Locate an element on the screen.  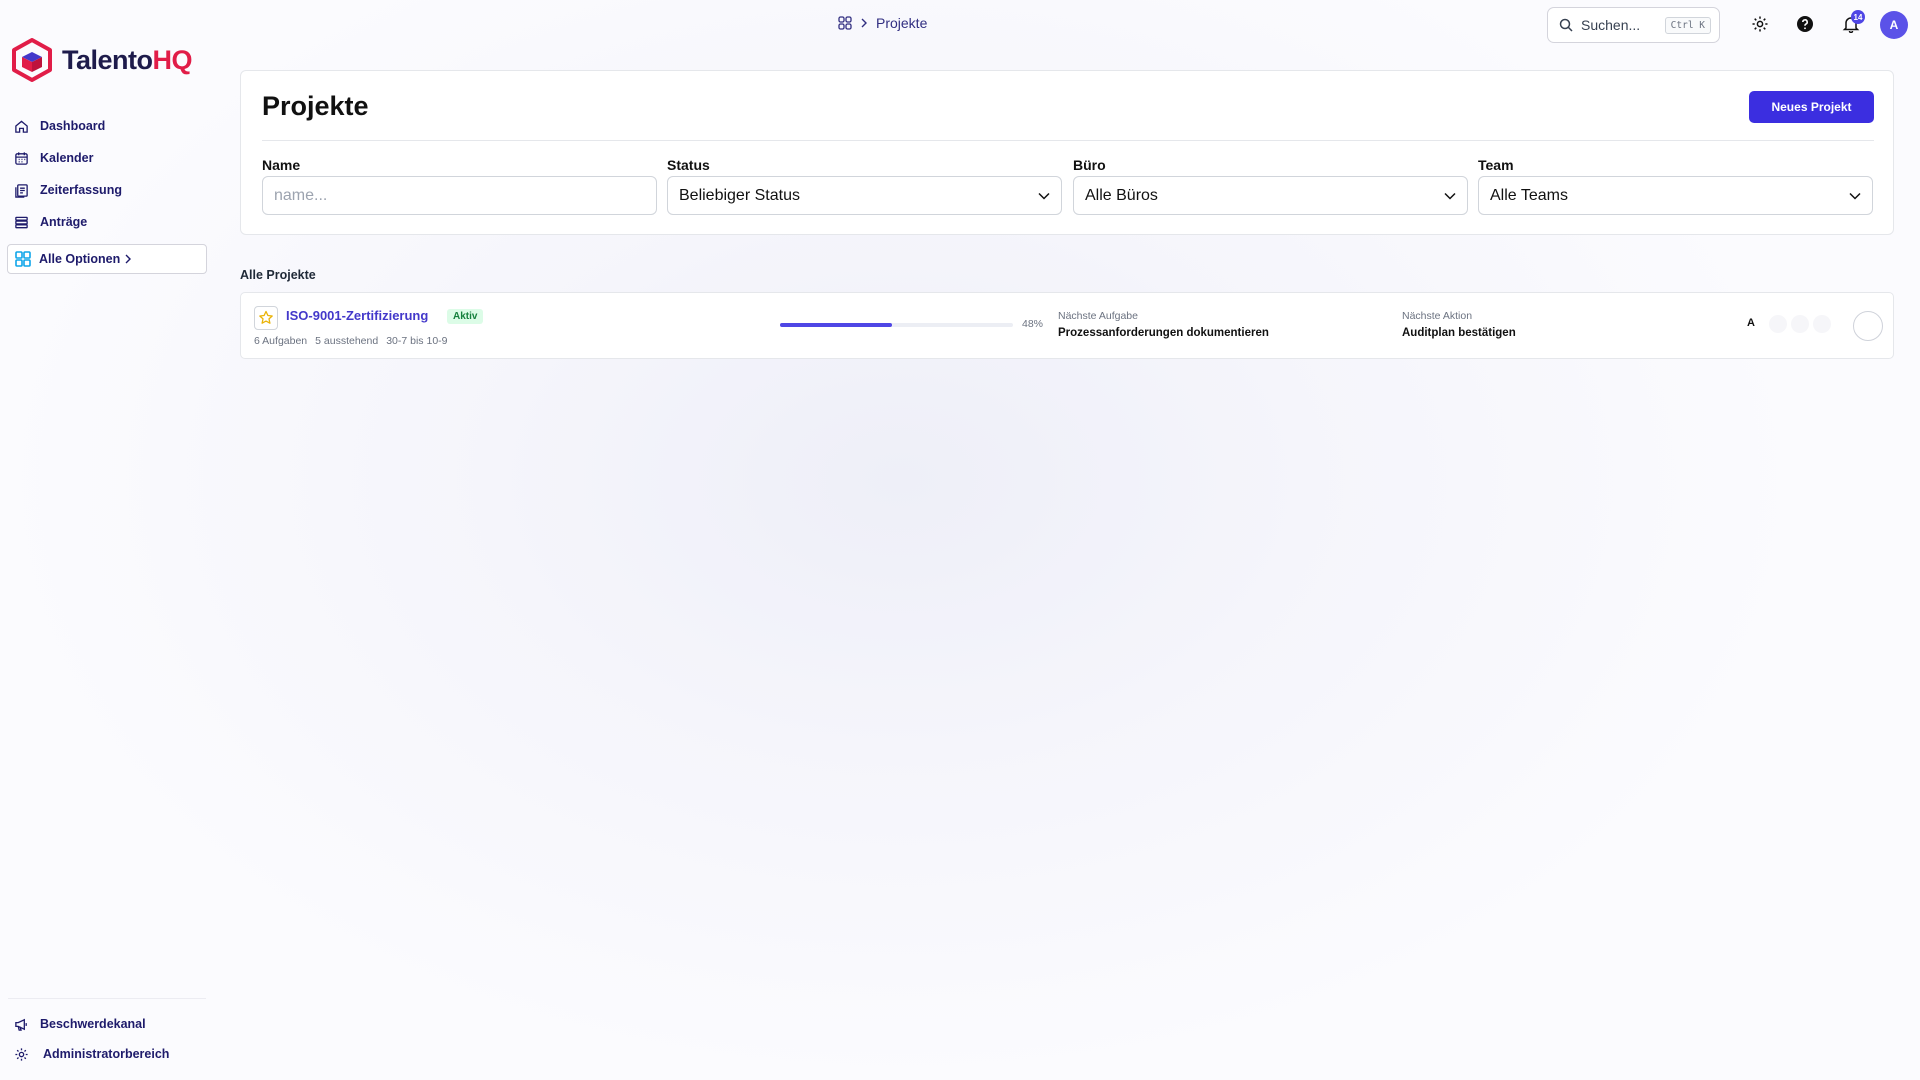
logo-text: TalentoHQ is located at coordinates (127, 59).